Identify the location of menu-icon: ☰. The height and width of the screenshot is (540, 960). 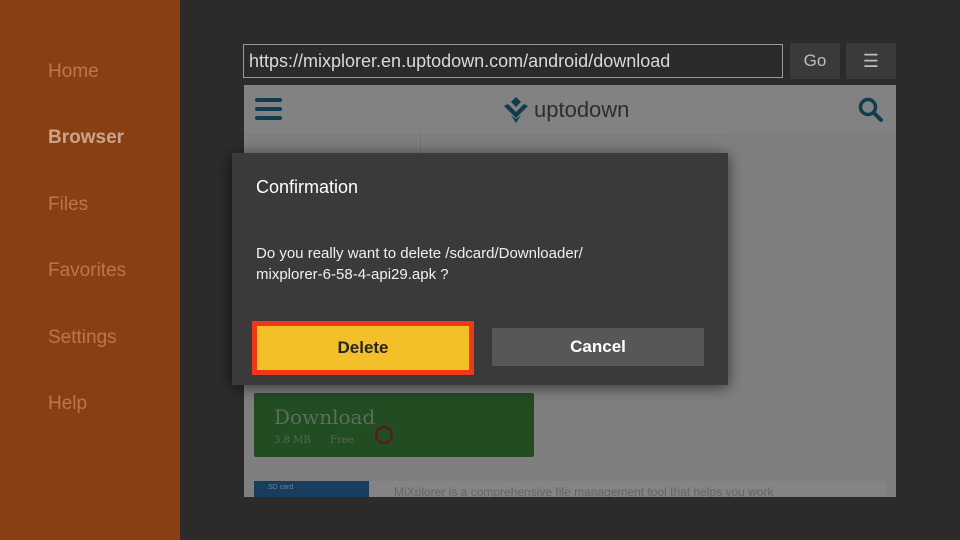
(871, 61).